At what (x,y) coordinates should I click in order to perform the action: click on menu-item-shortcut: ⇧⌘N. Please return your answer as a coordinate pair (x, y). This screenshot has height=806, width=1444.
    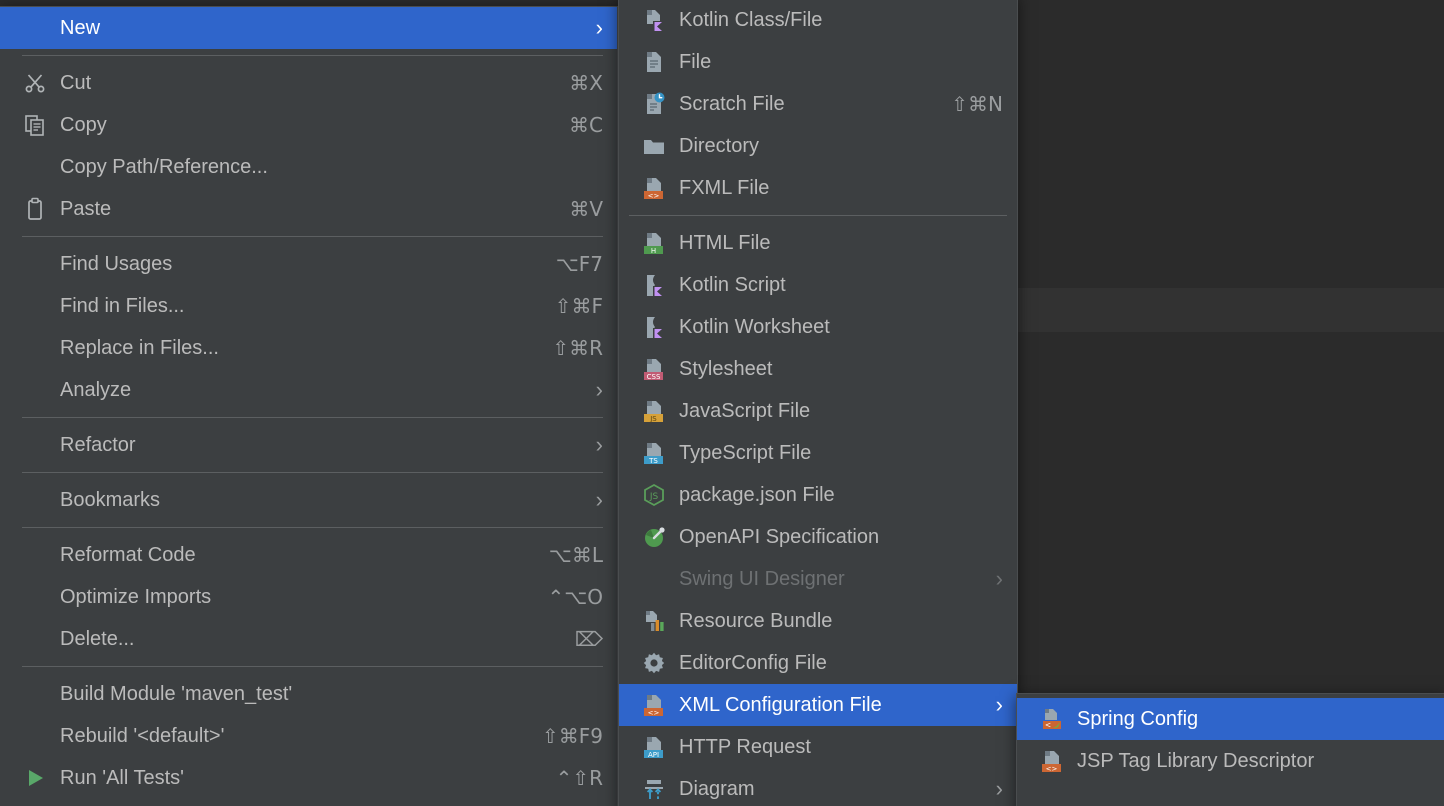
    Looking at the image, I should click on (977, 104).